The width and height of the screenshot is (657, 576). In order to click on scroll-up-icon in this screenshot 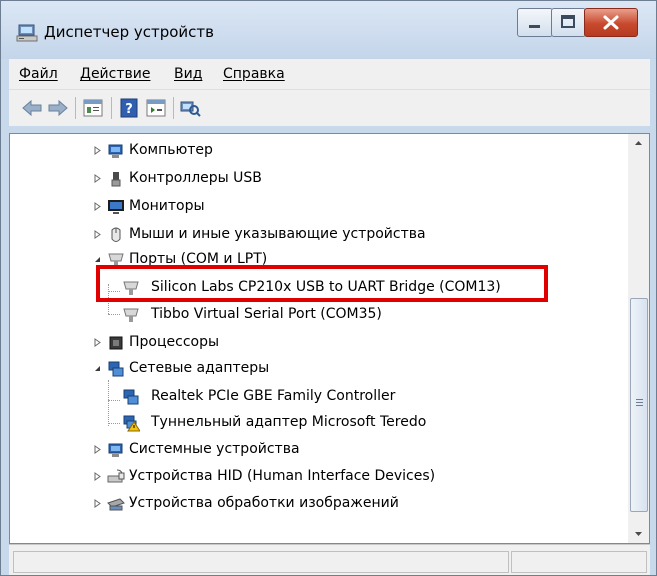, I will do `click(638, 143)`.